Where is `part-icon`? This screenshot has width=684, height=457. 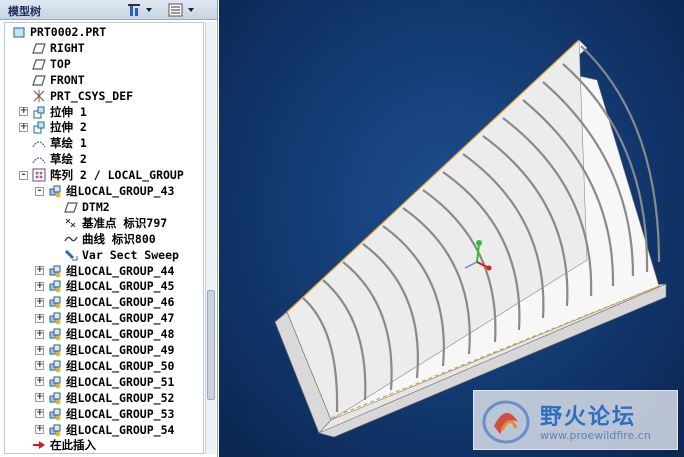
part-icon is located at coordinates (19, 32).